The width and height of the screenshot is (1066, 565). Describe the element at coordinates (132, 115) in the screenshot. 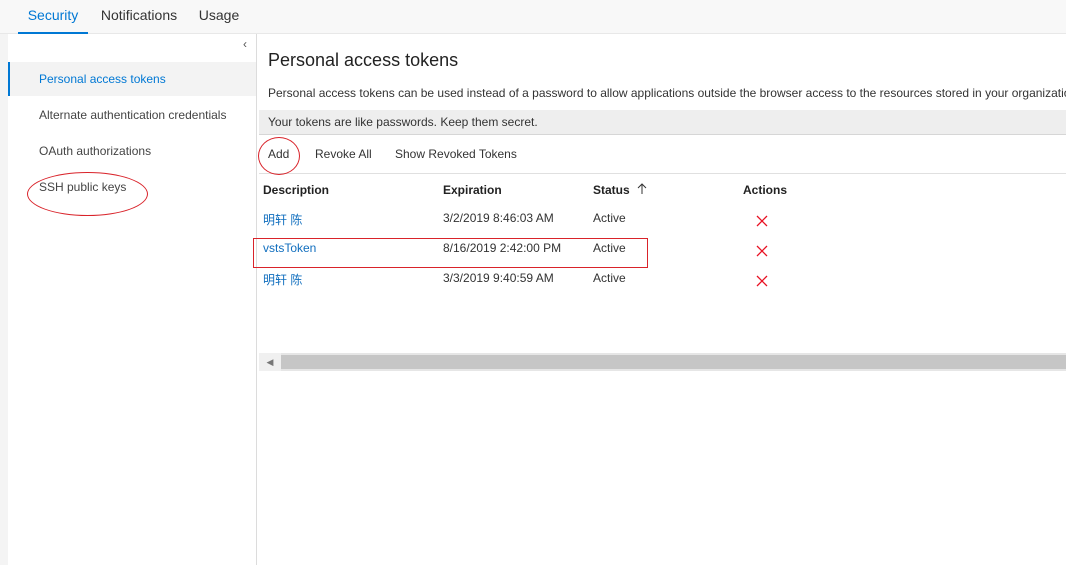

I see `sidebar-item-alternate-credentials: Alternate authentication credentials` at that location.